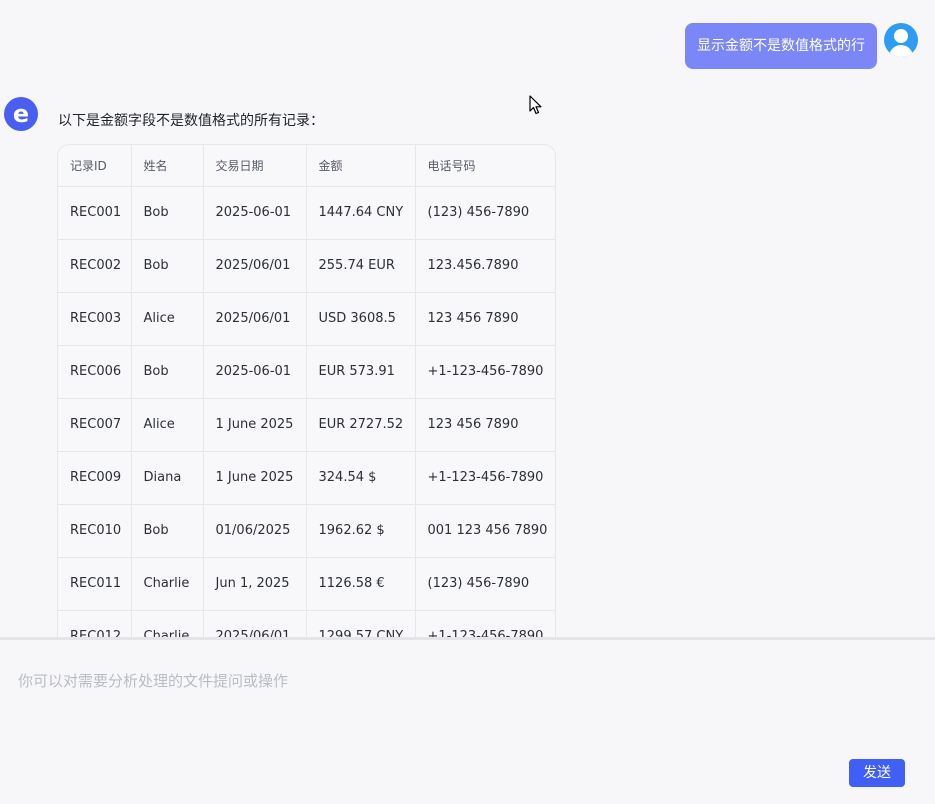  Describe the element at coordinates (361, 372) in the screenshot. I see `cell-amount: EUR 573.91` at that location.